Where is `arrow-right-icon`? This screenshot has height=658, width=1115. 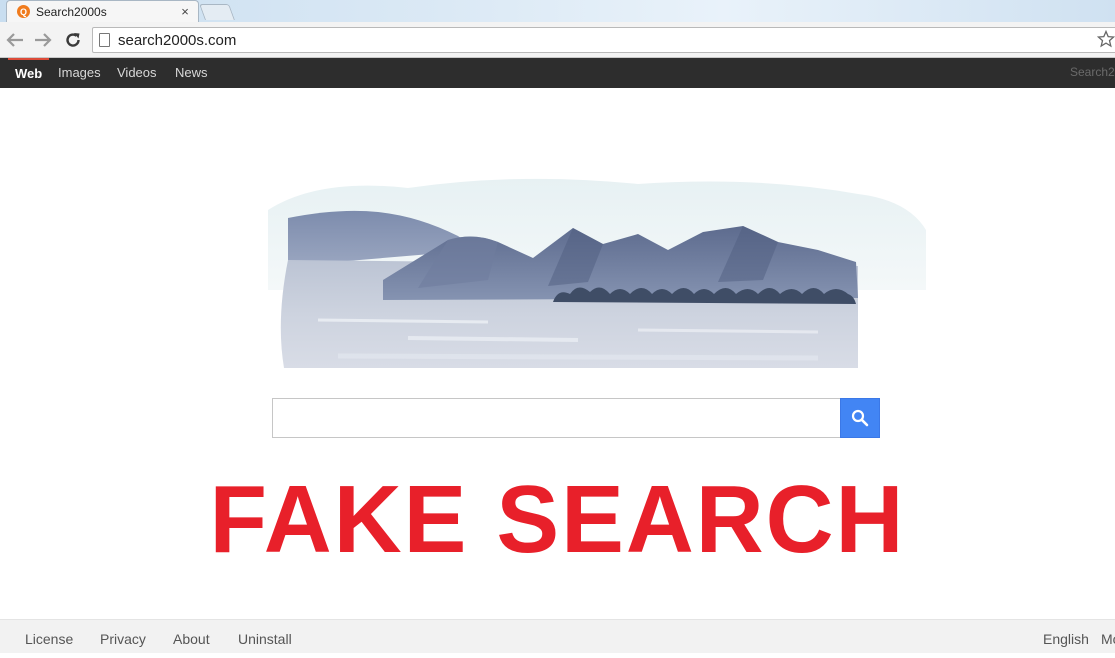 arrow-right-icon is located at coordinates (43, 40).